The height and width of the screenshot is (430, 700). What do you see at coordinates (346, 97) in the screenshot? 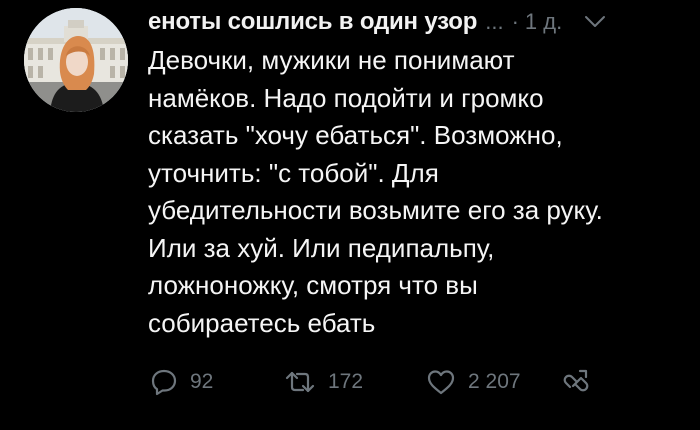
I see `tweet-text-line: намёков. Надо подойти и громко` at bounding box center [346, 97].